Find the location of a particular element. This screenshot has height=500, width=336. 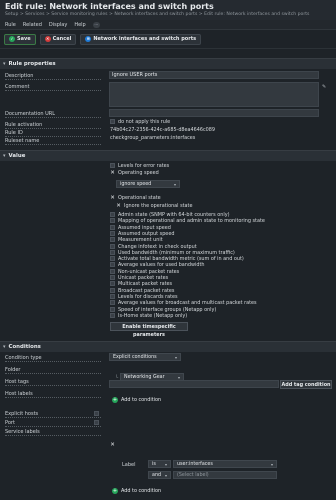

operating-speed-option: ✕ Operating speed is located at coordinates (134, 173).